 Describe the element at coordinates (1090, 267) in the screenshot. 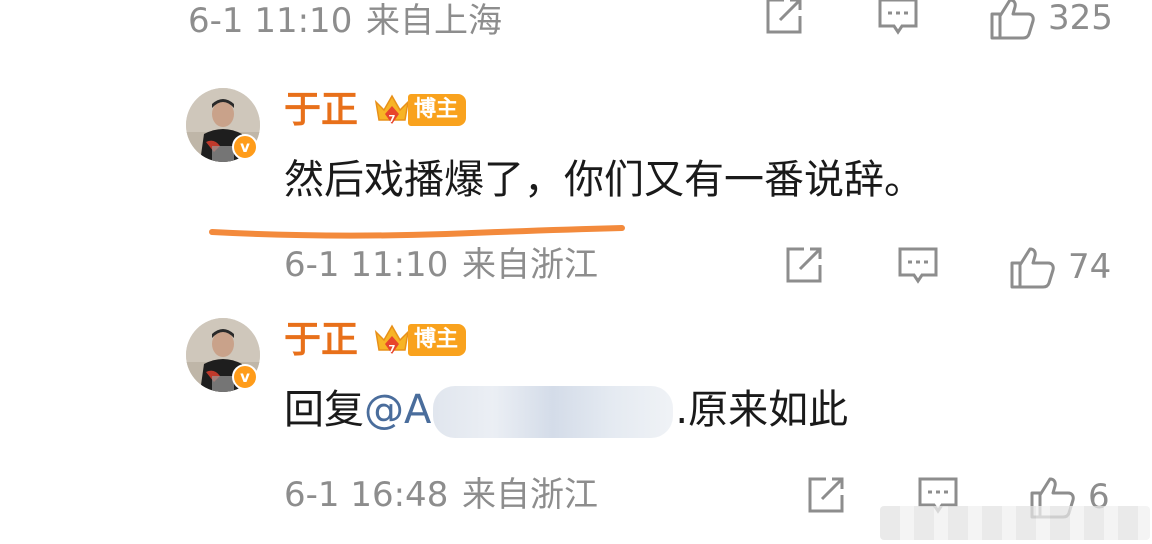

I see `like-count: 74` at that location.